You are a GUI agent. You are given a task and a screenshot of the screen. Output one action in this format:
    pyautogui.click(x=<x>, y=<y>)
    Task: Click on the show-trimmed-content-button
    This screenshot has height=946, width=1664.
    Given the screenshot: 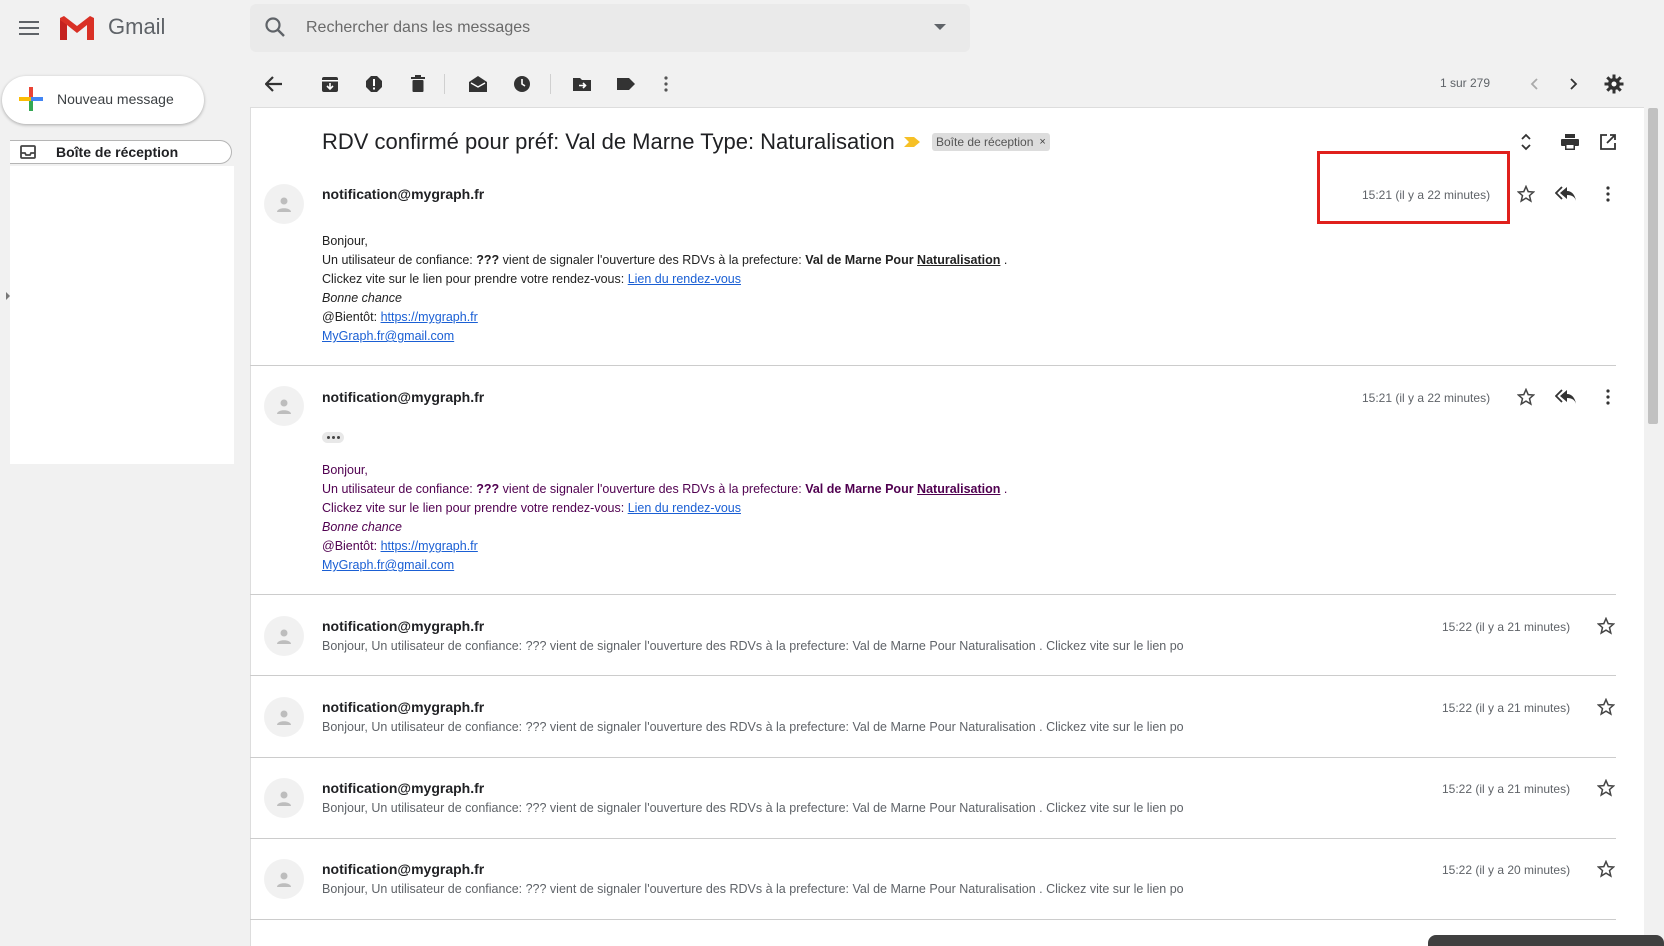 What is the action you would take?
    pyautogui.click(x=333, y=437)
    